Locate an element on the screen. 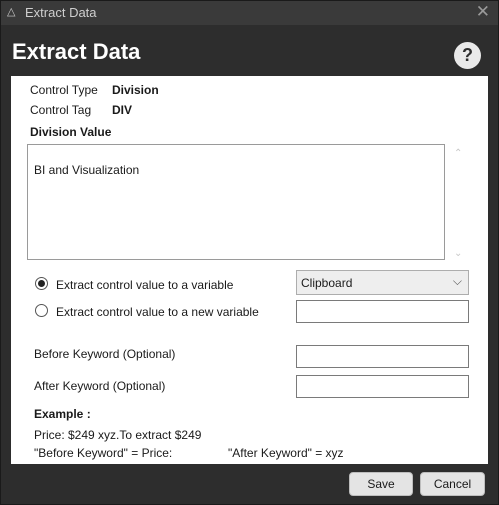  control-tag-label: Control Tag is located at coordinates (61, 110).